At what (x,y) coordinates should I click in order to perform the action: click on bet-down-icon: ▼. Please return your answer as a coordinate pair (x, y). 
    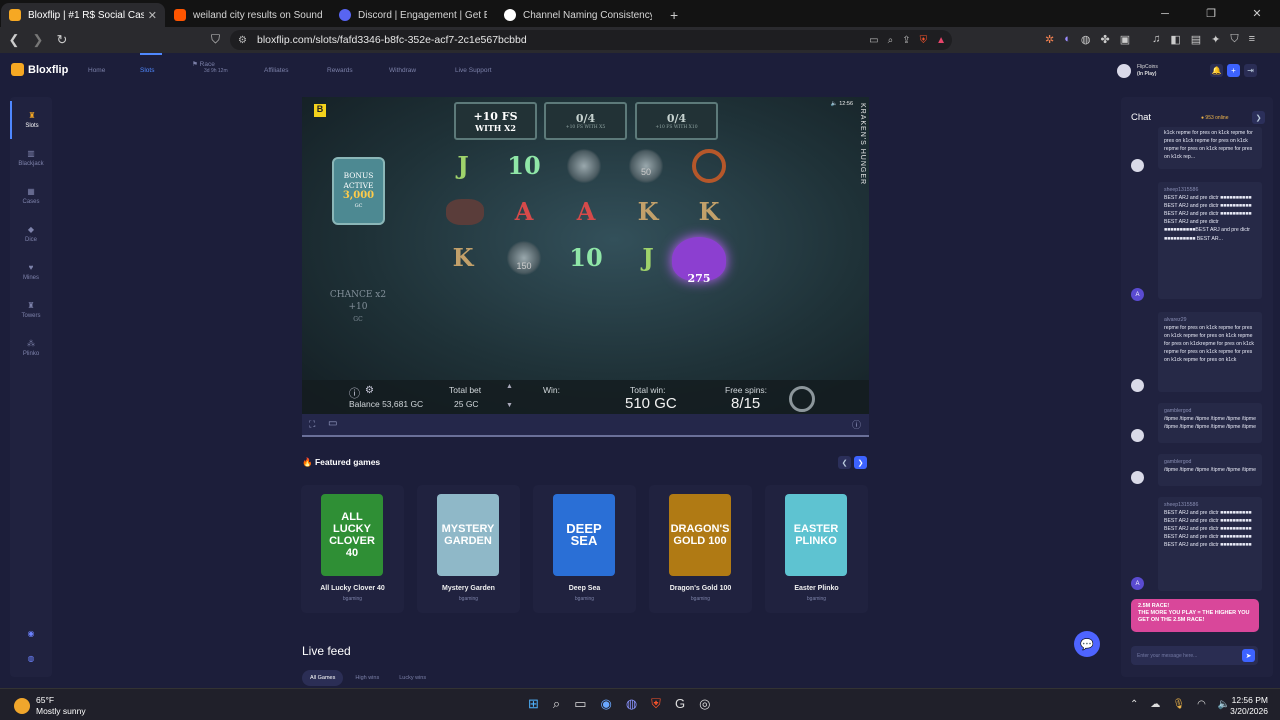
    Looking at the image, I should click on (509, 405).